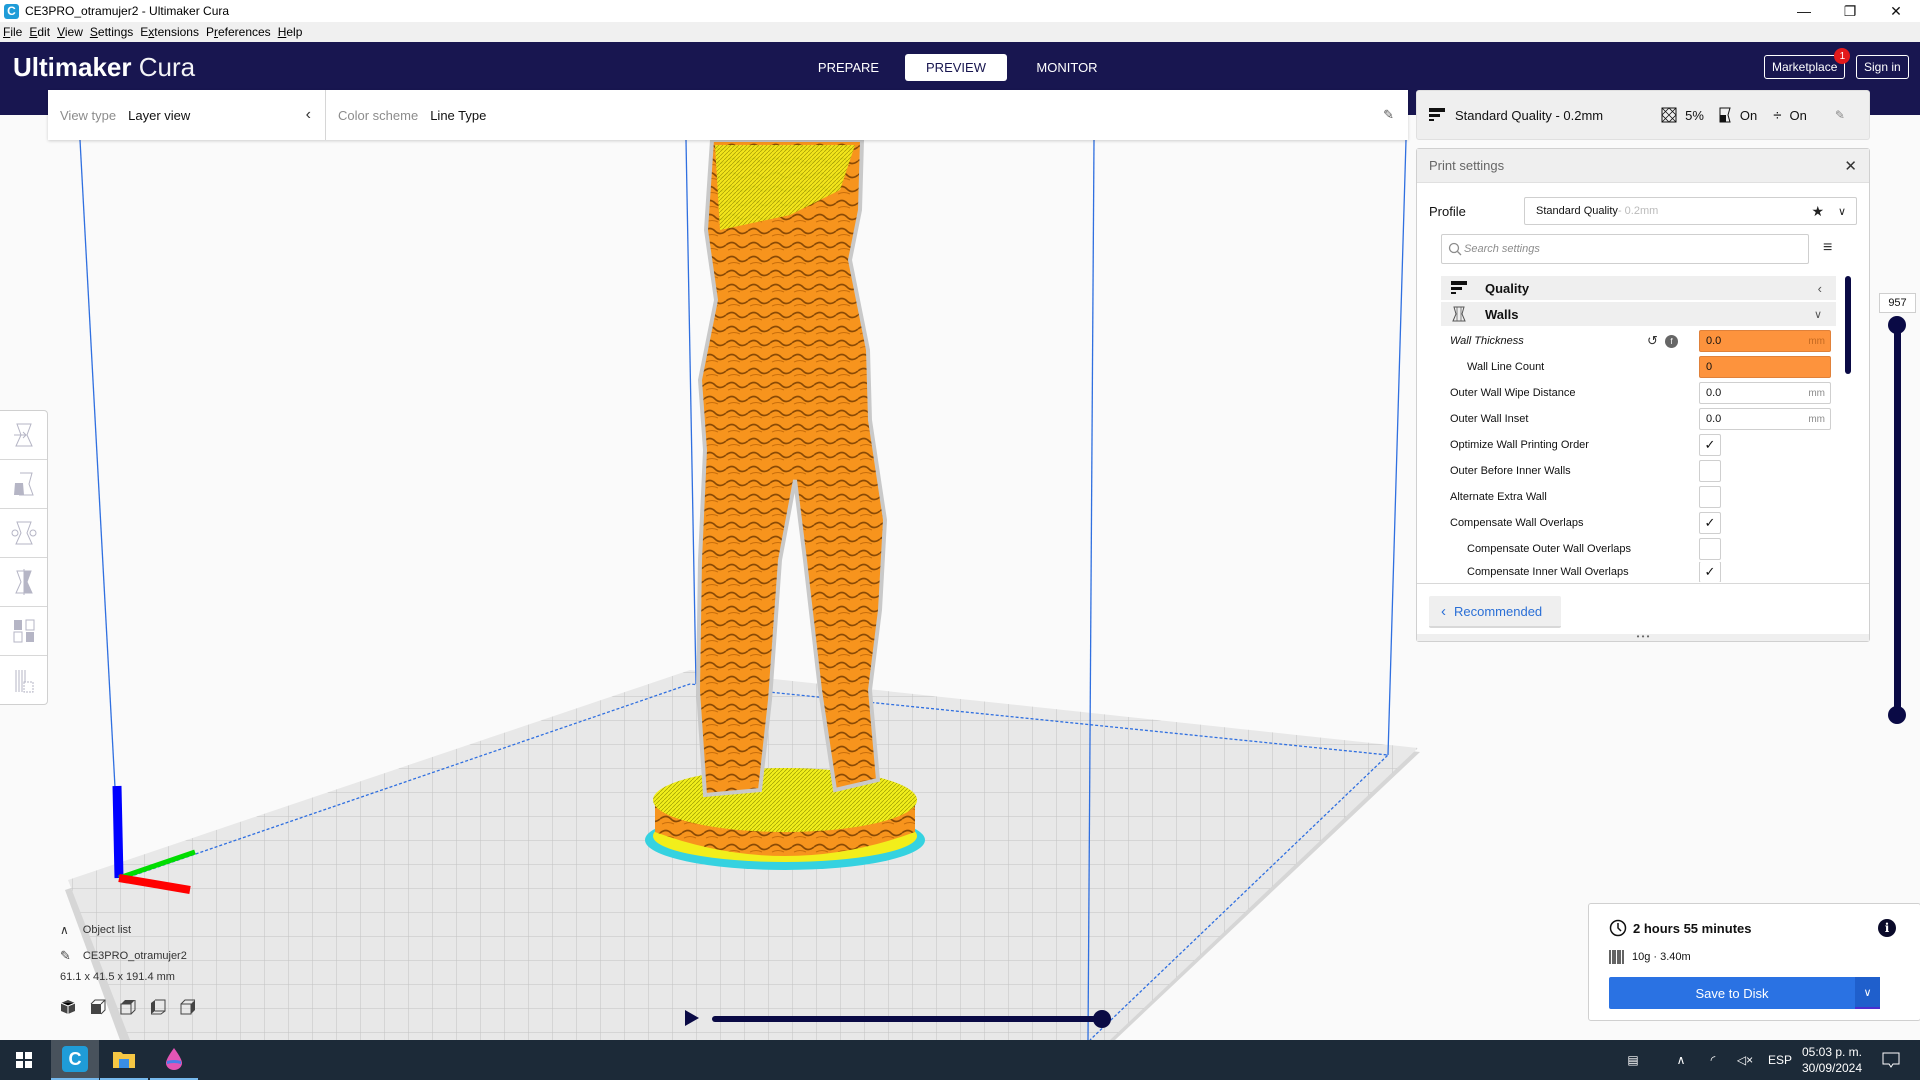 The image size is (1920, 1080). What do you see at coordinates (1633, 1060) in the screenshot?
I see `news-icon: ▤` at bounding box center [1633, 1060].